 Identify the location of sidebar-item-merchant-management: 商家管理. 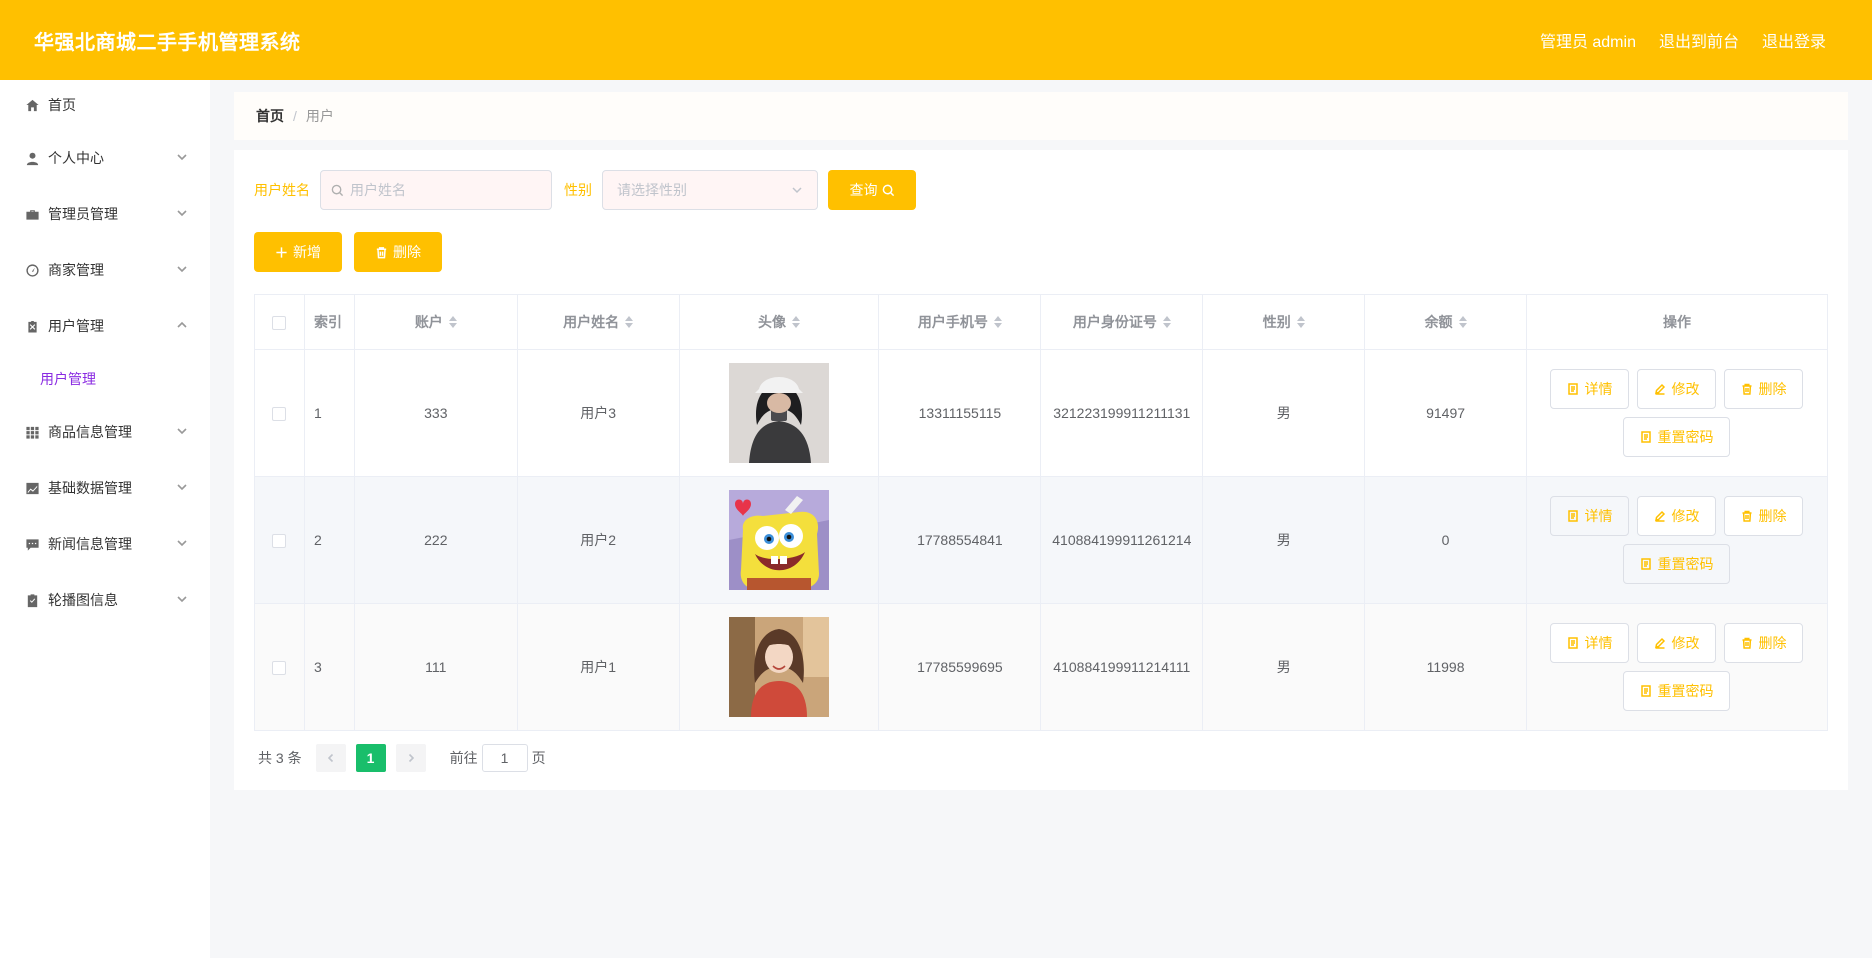
(105, 270).